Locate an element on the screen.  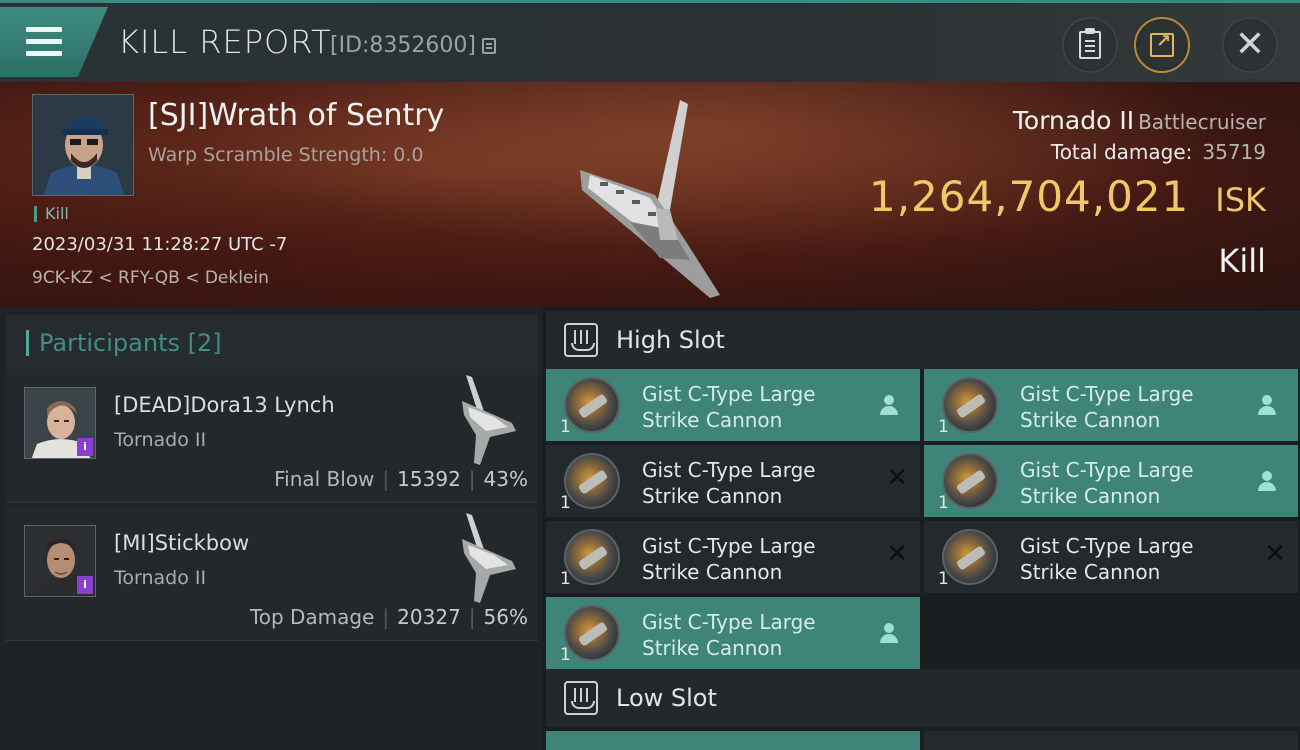
clipboard-icon is located at coordinates (1090, 43).